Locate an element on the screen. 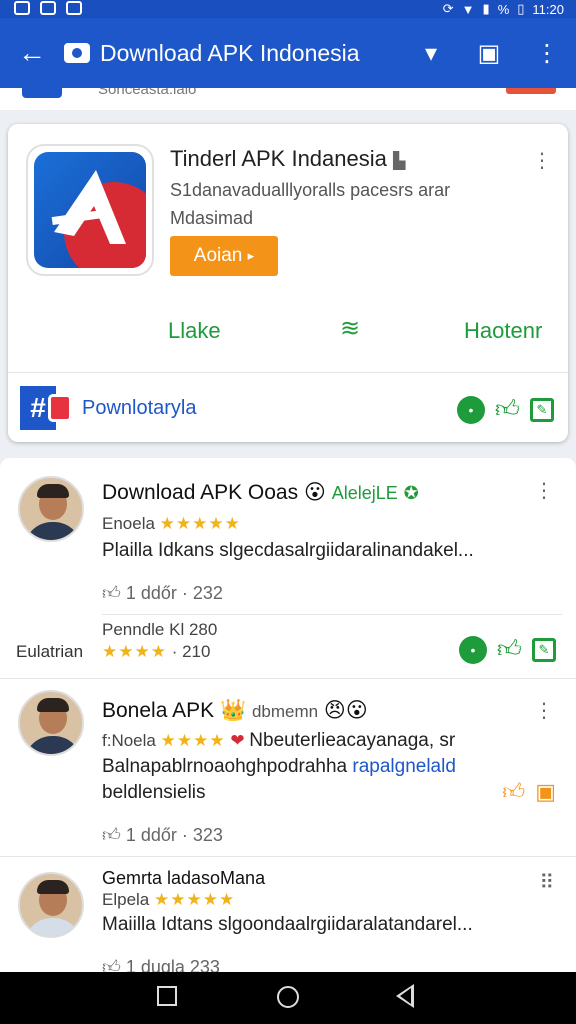 This screenshot has width=576, height=1024. app-name: Tinderl APK Indanesia ▙ is located at coordinates (288, 158).